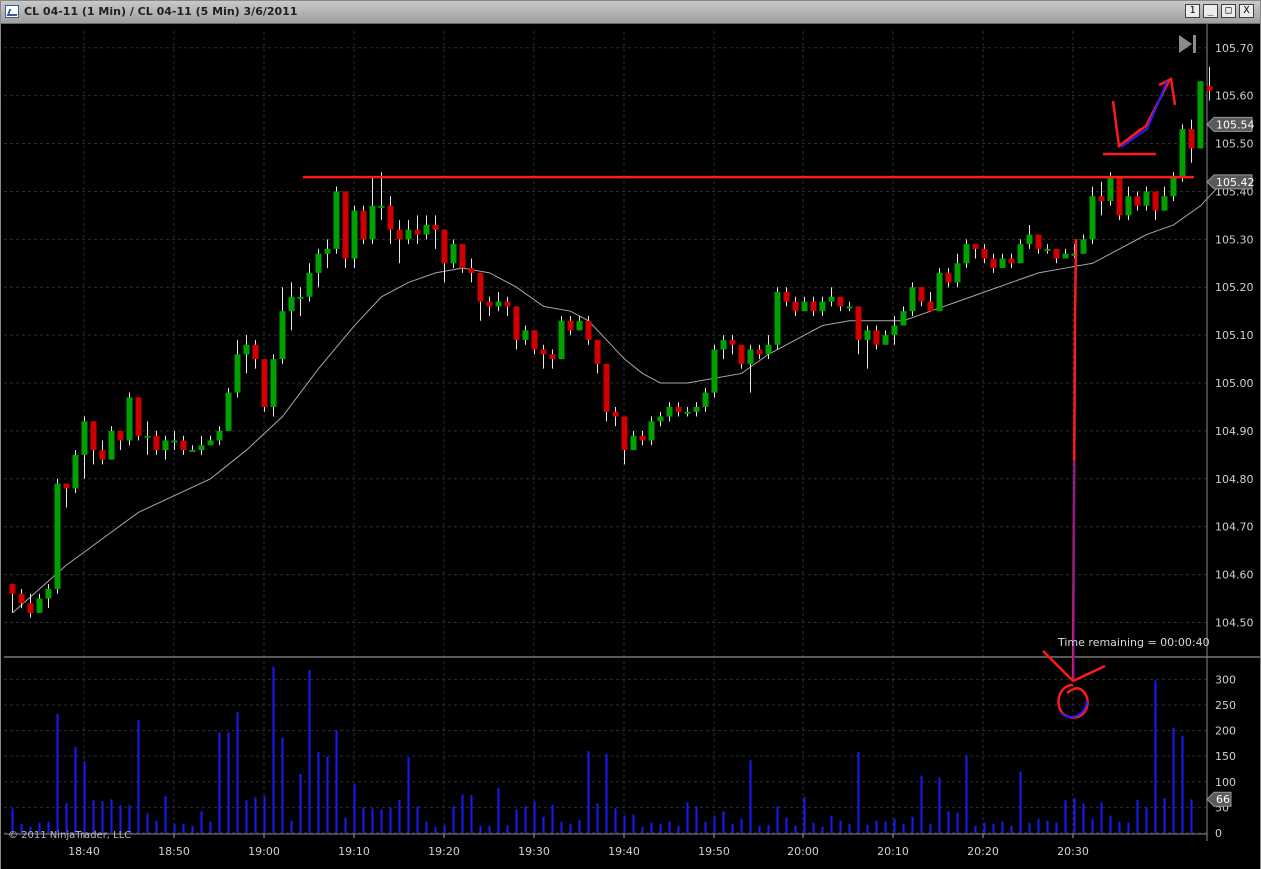 This screenshot has height=869, width=1261. Describe the element at coordinates (1192, 11) in the screenshot. I see `pin-button: 1` at that location.